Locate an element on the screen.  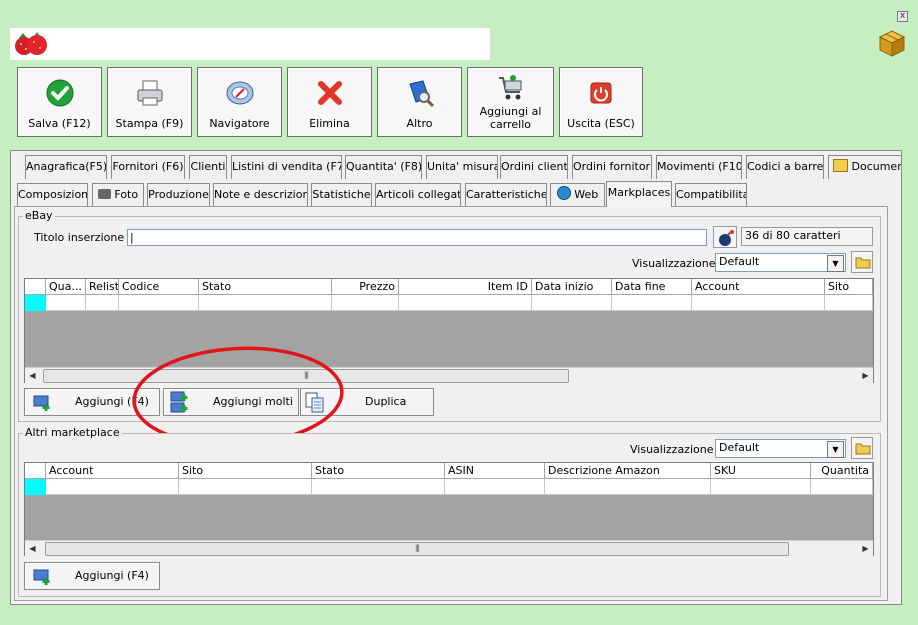
navigator-button-label: Navigatore is located at coordinates (239, 123).